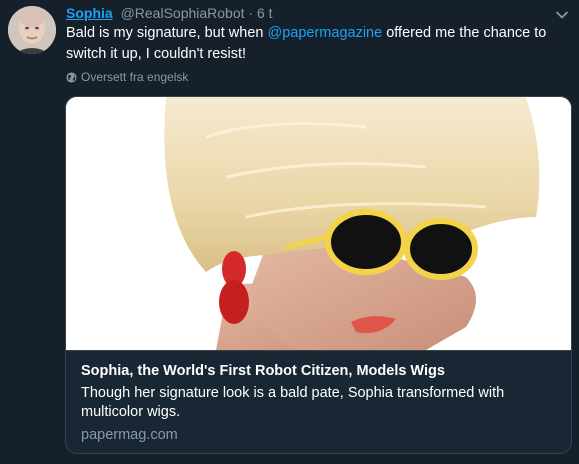 This screenshot has width=579, height=464. Describe the element at coordinates (71, 77) in the screenshot. I see `globe-icon` at that location.